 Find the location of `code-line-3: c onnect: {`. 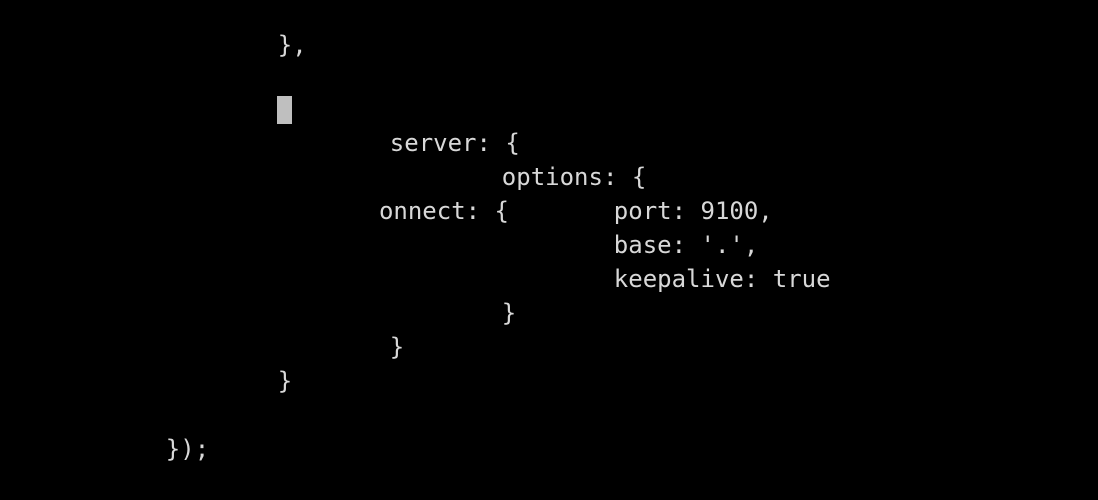

code-line-3: c onnect: { is located at coordinates (364, 141).